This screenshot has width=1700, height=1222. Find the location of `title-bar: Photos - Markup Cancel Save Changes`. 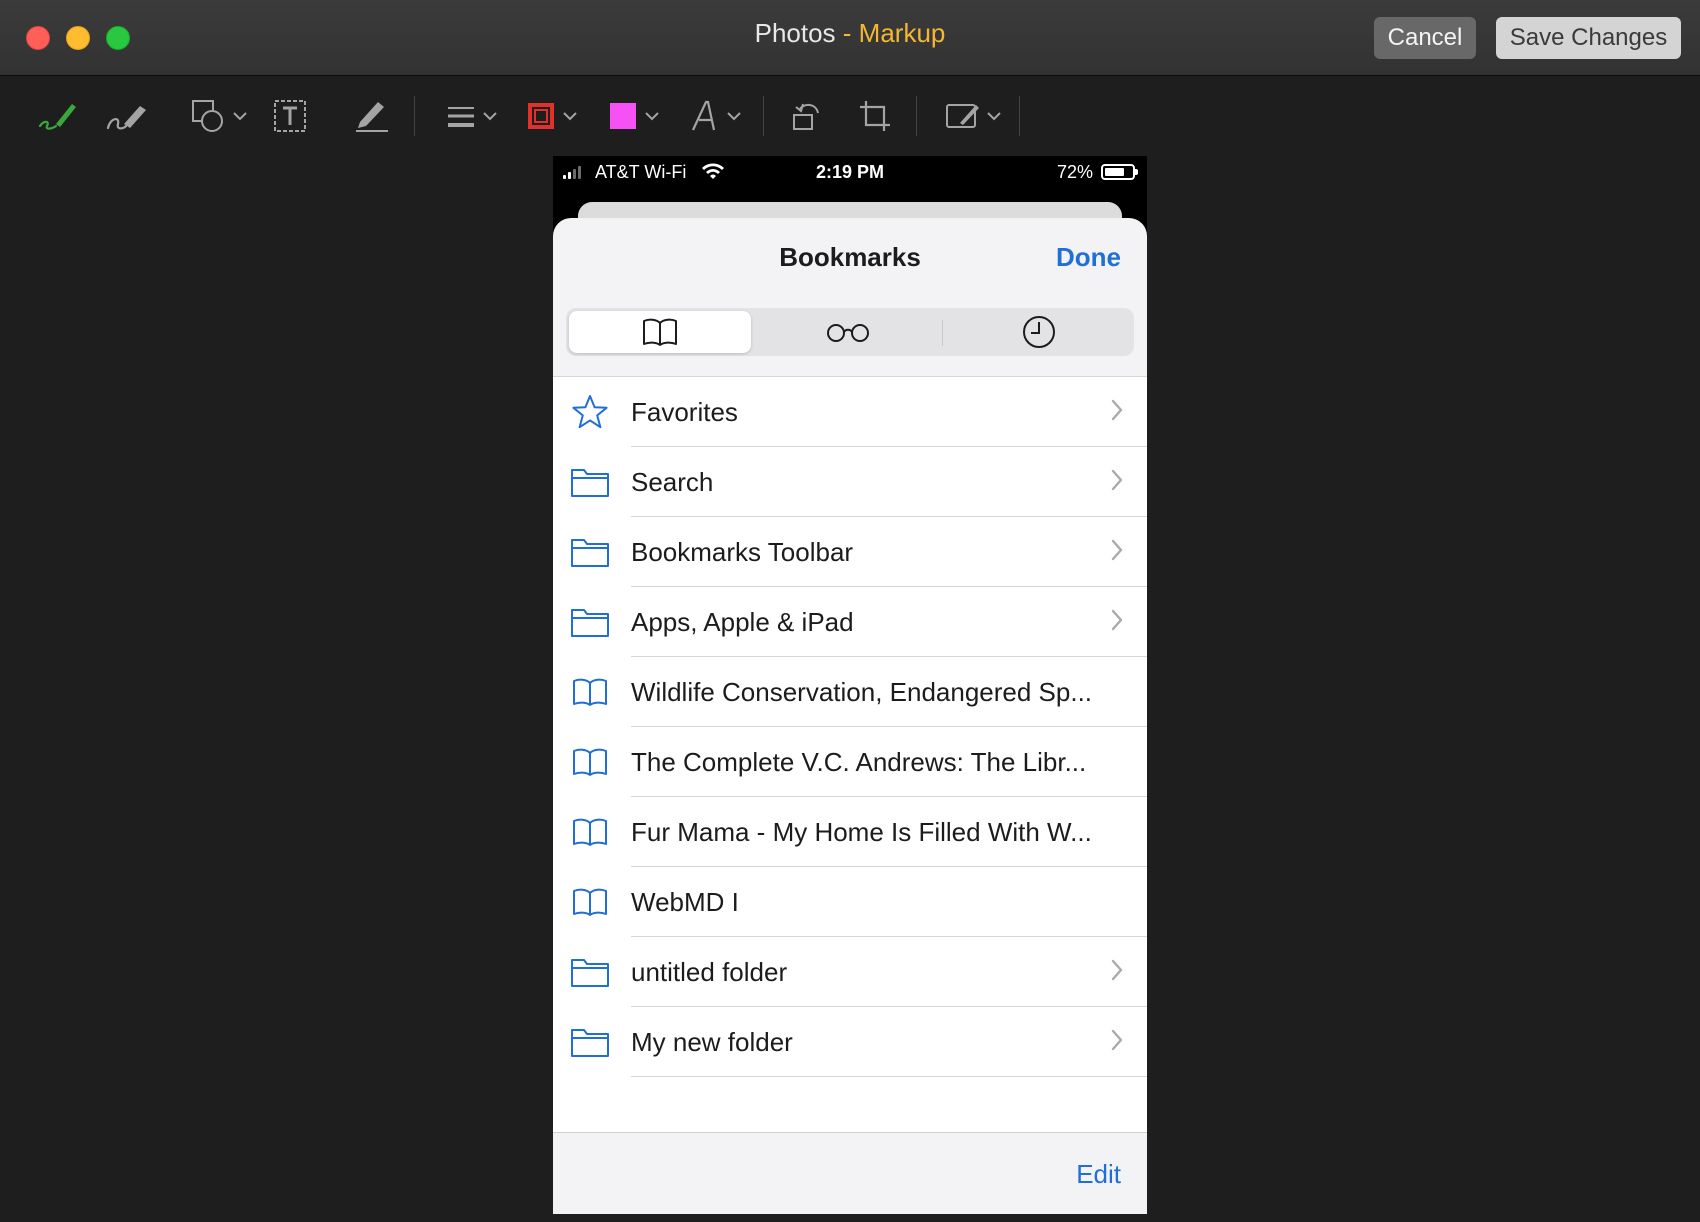

title-bar: Photos - Markup Cancel Save Changes is located at coordinates (850, 38).